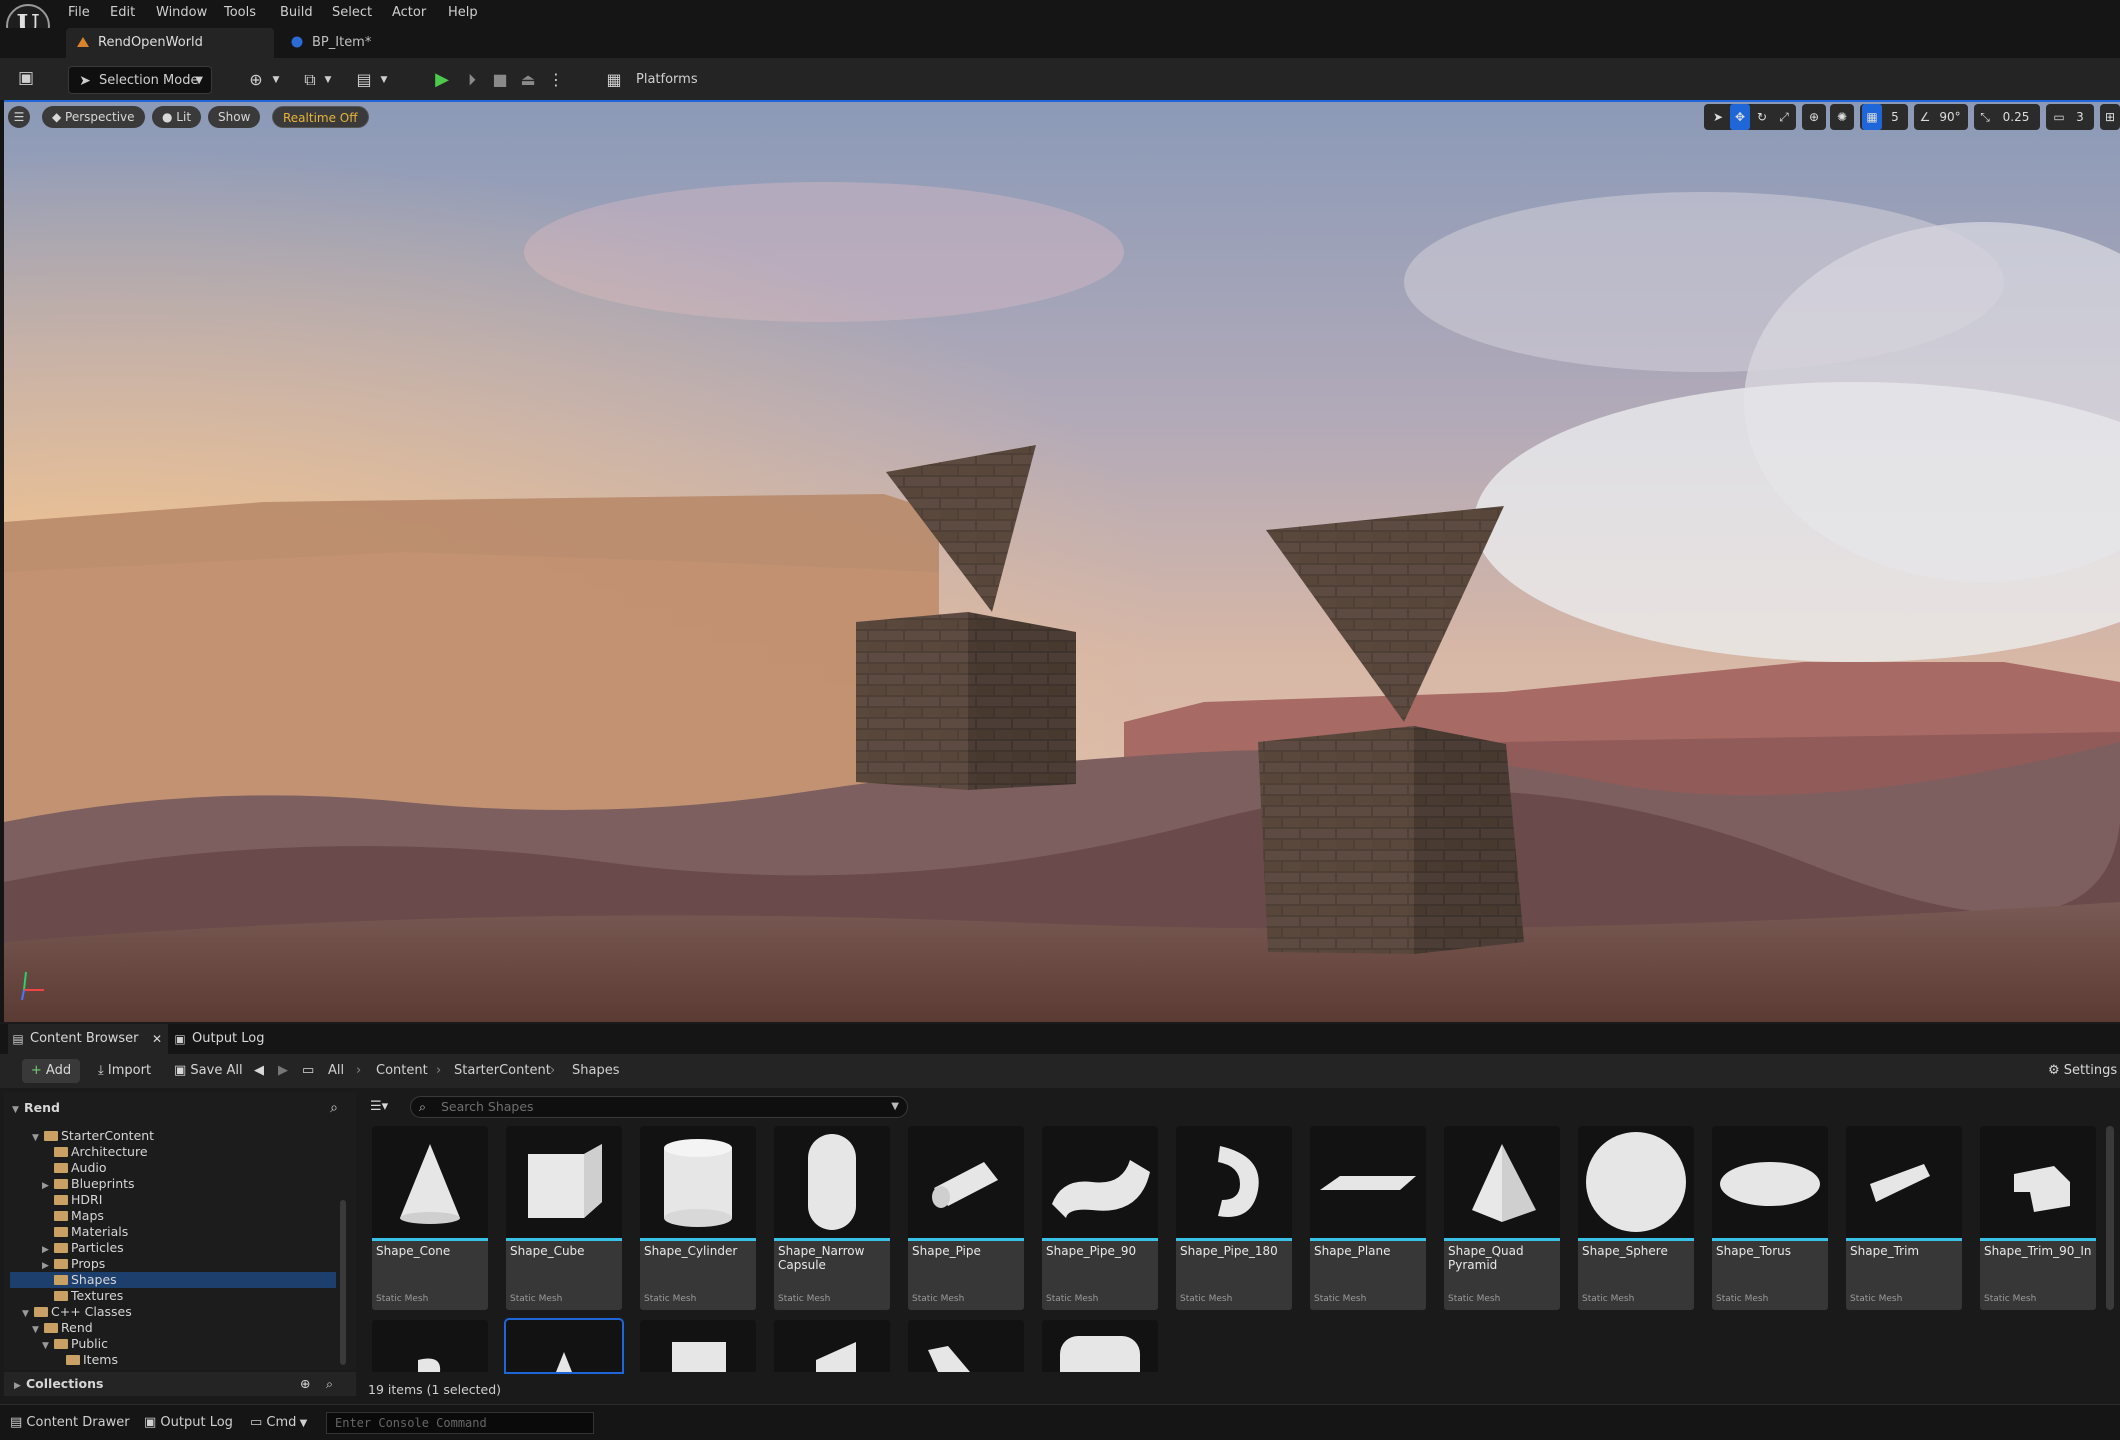  I want to click on asset-tile: Shape_Plane Static Mesh, so click(1368, 1218).